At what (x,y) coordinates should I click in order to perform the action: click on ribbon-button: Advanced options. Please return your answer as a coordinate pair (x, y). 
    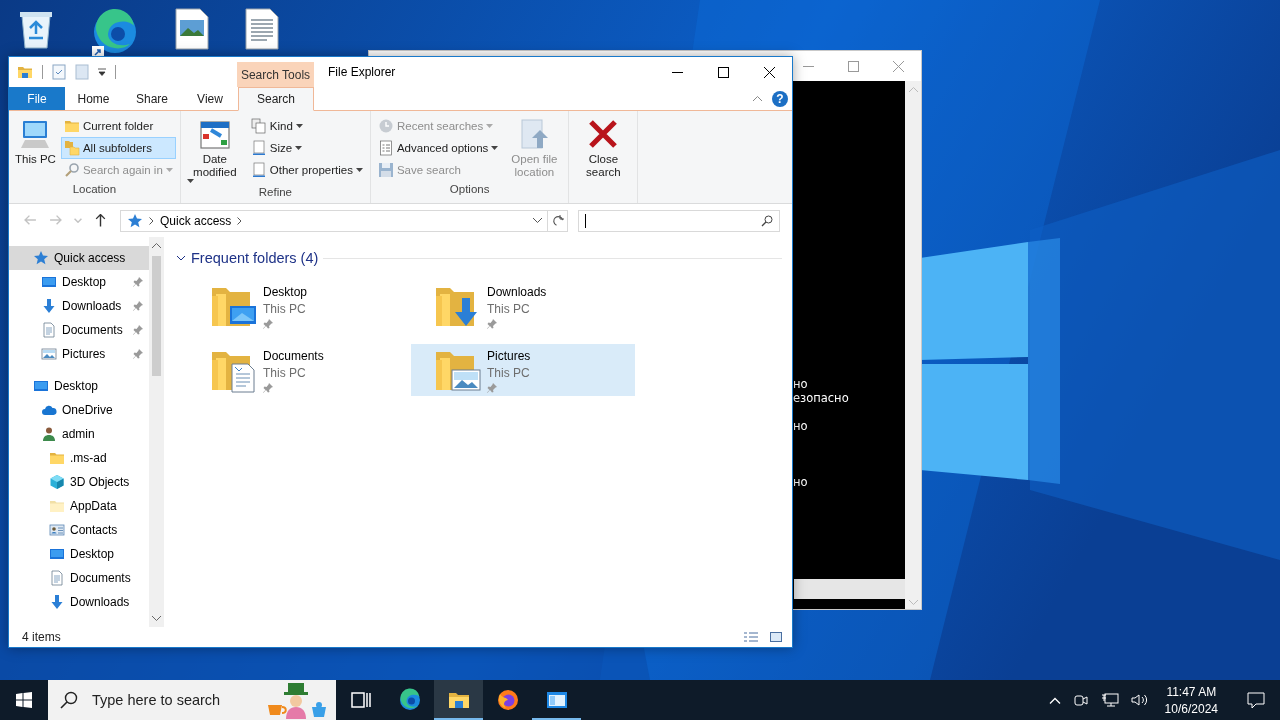
    Looking at the image, I should click on (438, 148).